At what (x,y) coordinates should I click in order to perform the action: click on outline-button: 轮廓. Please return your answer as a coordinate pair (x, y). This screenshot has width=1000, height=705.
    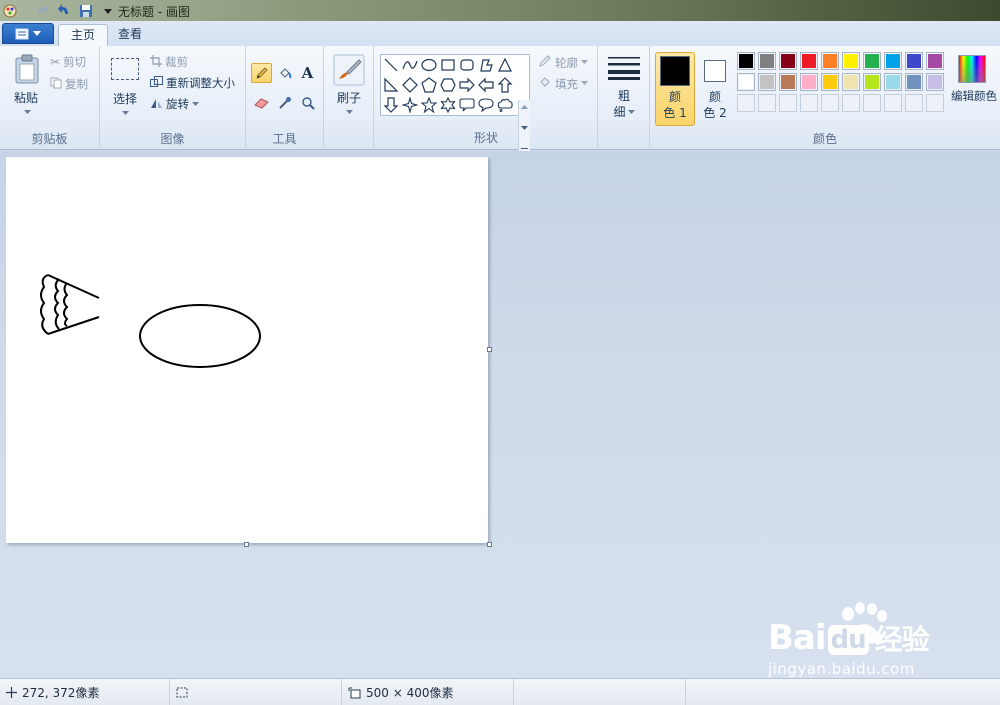
    Looking at the image, I should click on (563, 62).